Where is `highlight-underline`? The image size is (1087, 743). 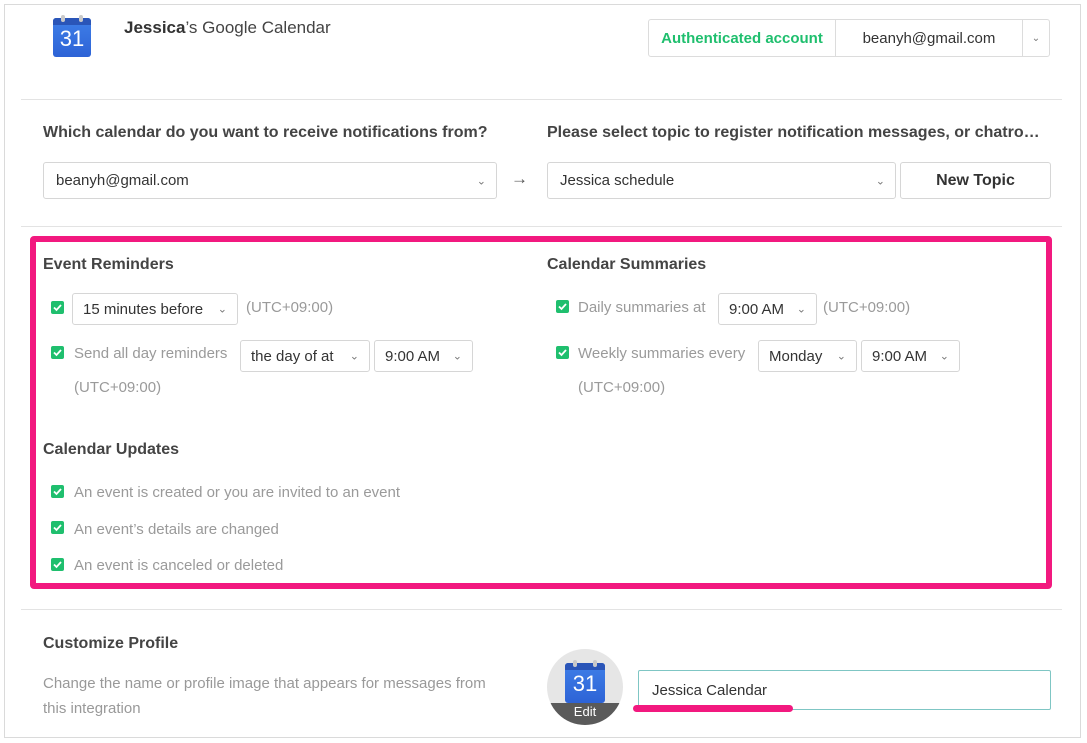 highlight-underline is located at coordinates (713, 708).